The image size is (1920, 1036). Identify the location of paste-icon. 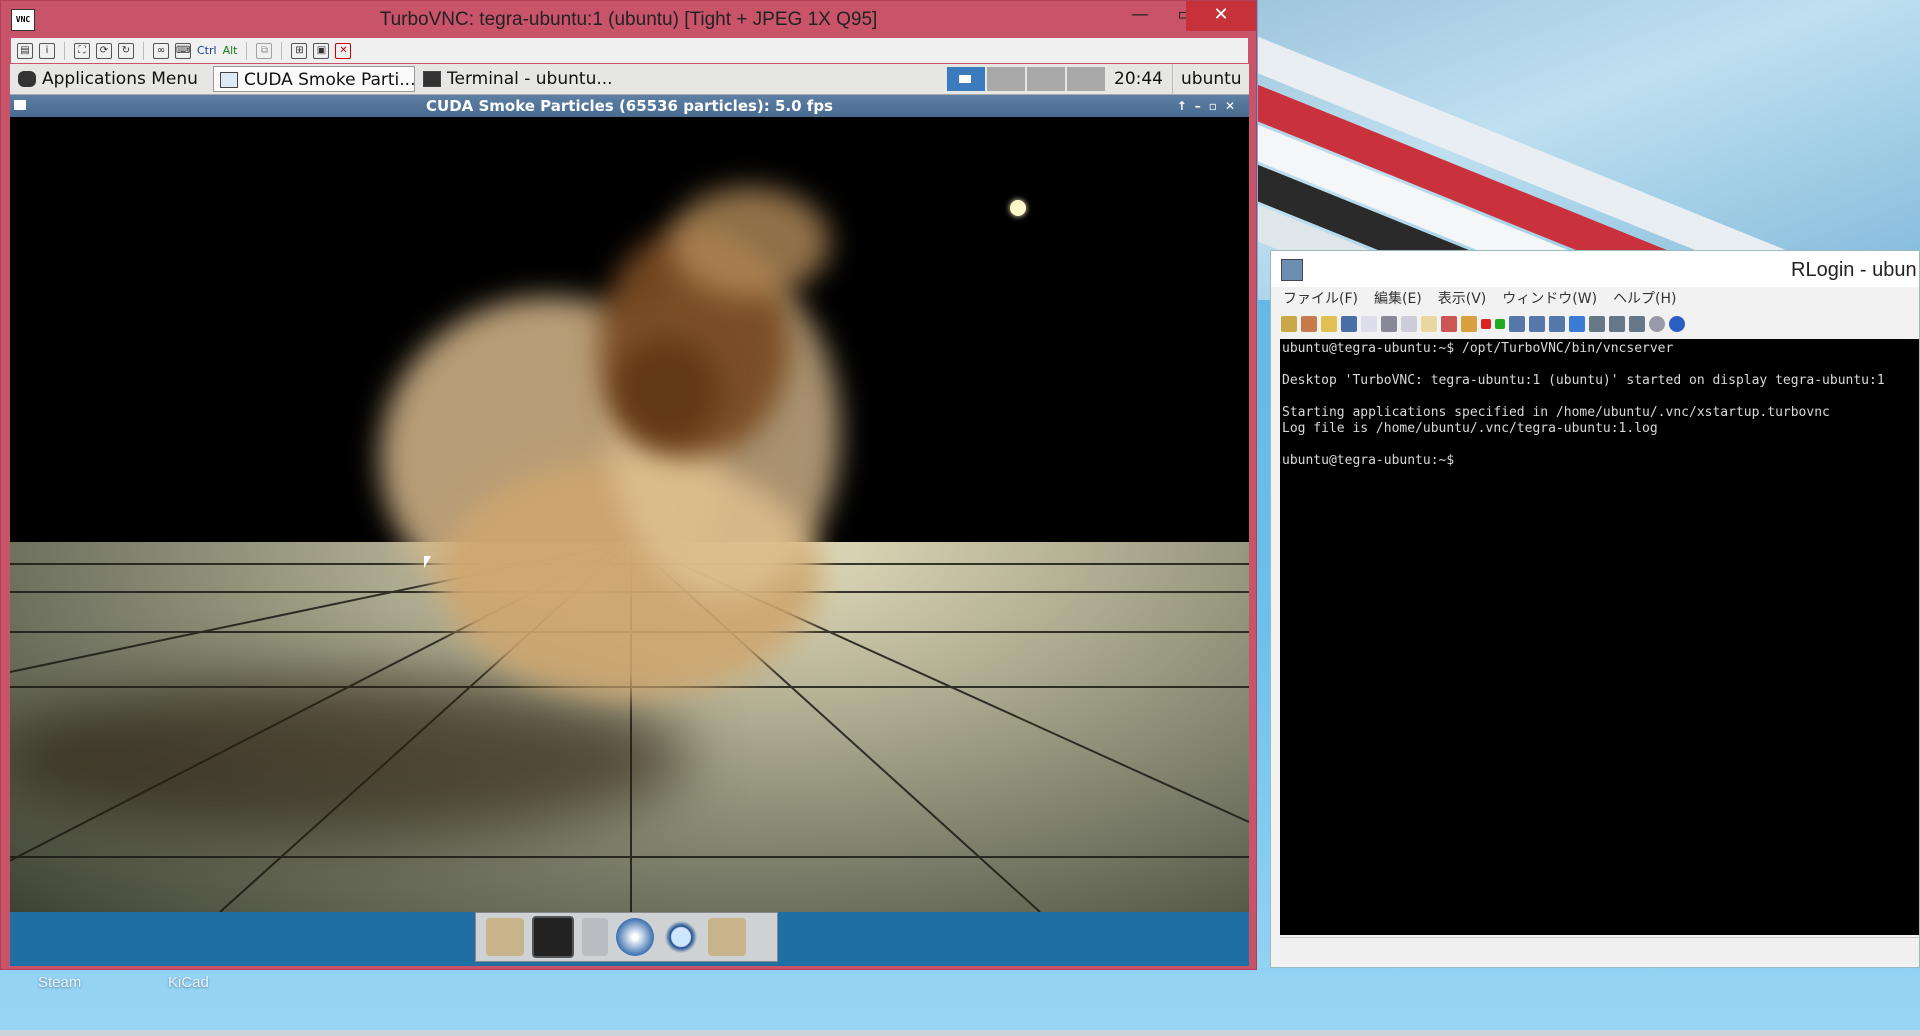
(1429, 324).